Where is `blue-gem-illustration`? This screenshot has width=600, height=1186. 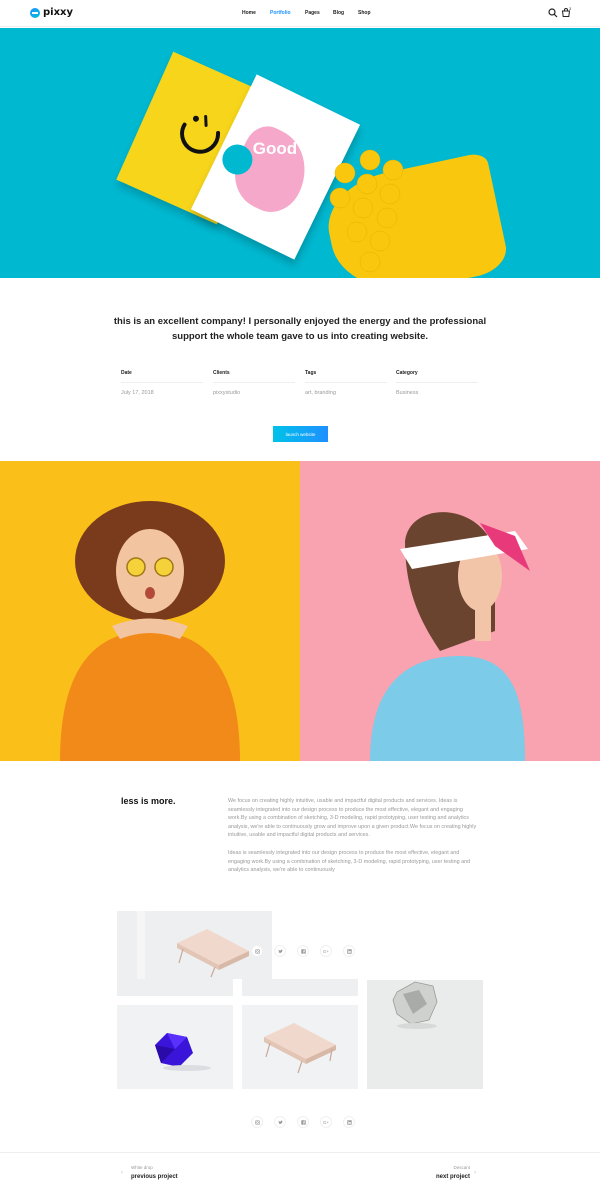
blue-gem-illustration is located at coordinates (183, 1052).